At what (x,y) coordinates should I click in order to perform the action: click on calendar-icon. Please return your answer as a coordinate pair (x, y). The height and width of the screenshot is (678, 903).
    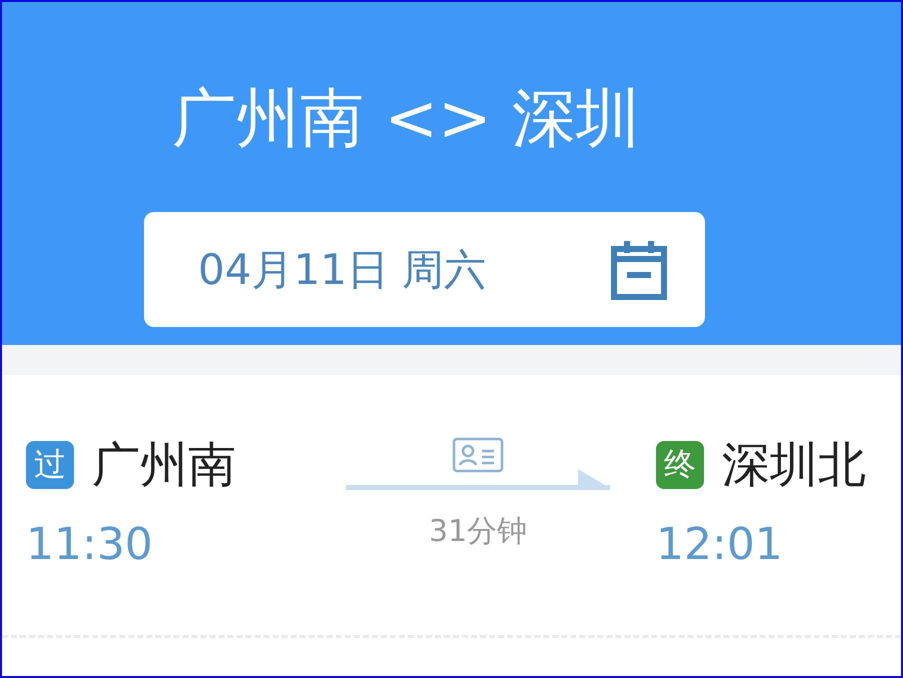
    Looking at the image, I should click on (639, 269).